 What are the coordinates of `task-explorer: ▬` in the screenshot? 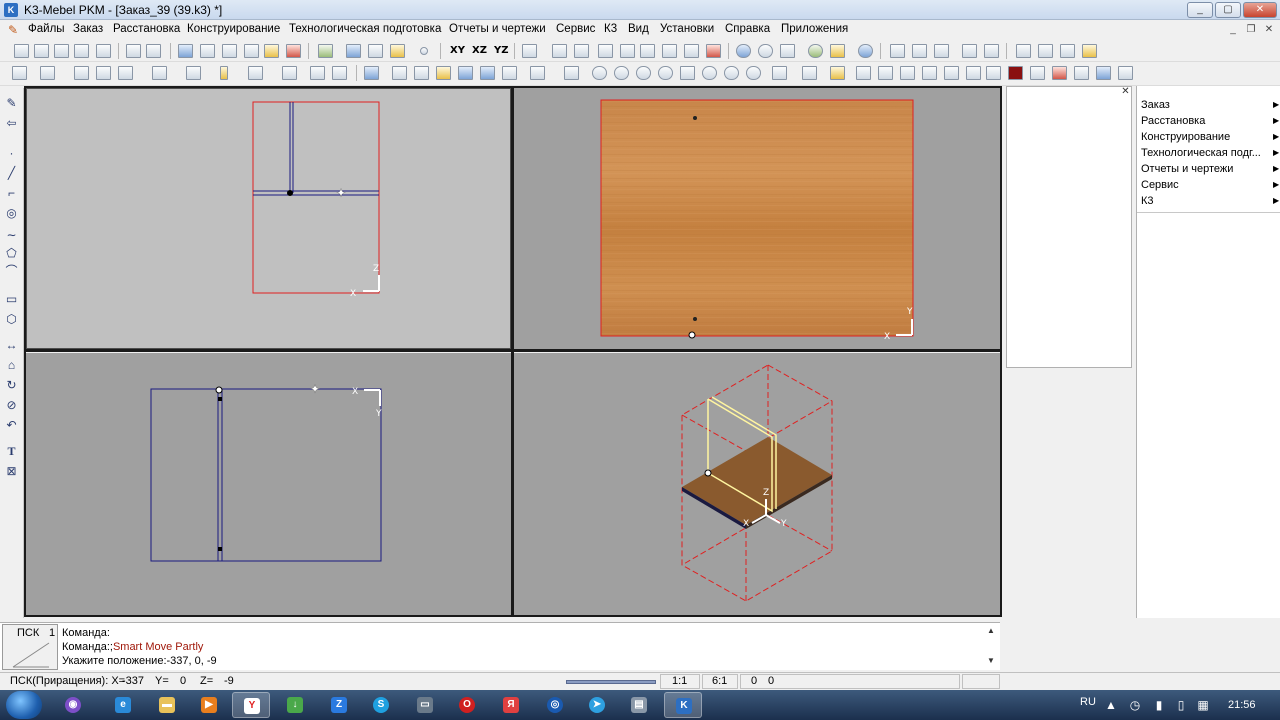 It's located at (167, 705).